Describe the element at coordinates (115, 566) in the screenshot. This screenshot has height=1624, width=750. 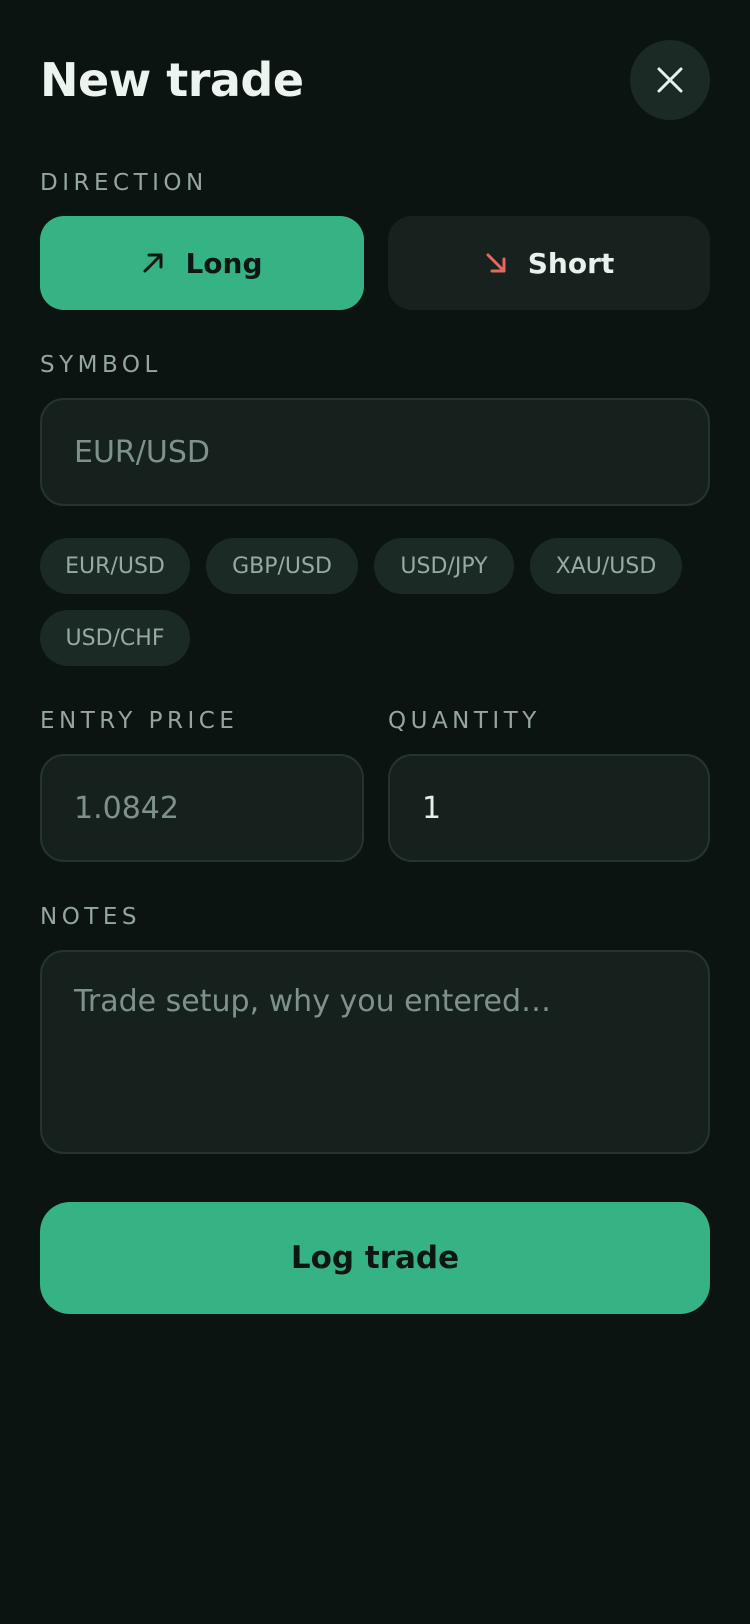
I see `symbol-chip-eurusd: EUR/USD` at that location.